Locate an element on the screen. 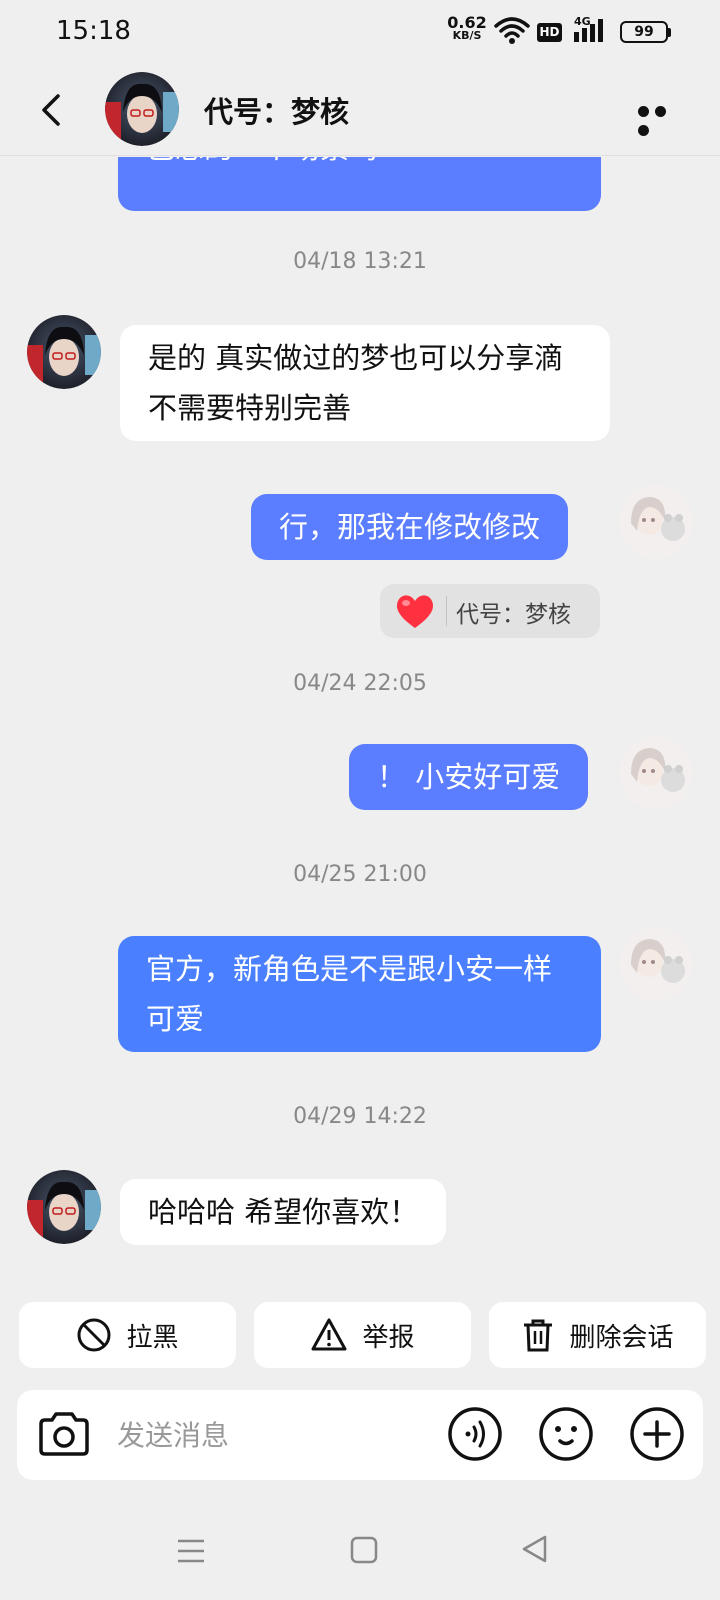 This screenshot has height=1600, width=720. message-bubble-outgoing: ！ 小安好可爱 is located at coordinates (469, 777).